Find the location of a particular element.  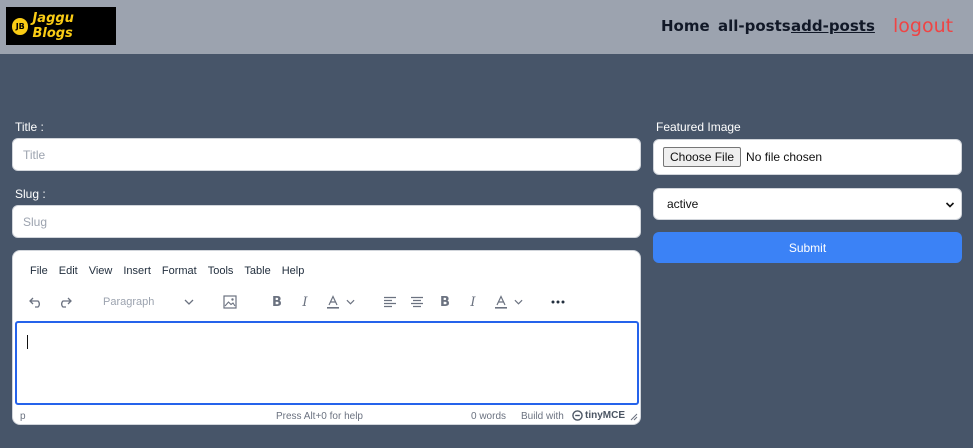

redo-icon is located at coordinates (65, 302).